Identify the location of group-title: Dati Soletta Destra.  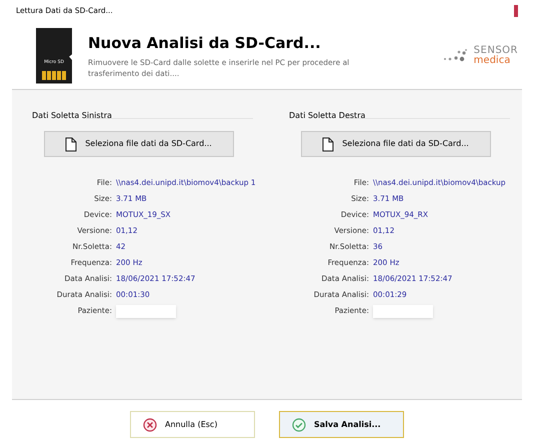
(327, 116).